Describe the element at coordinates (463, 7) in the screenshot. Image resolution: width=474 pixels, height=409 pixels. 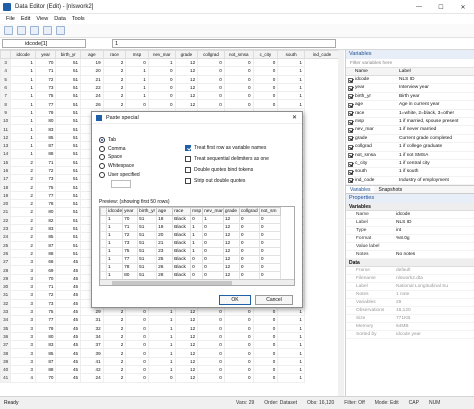
I see `close-button: ✕` at that location.